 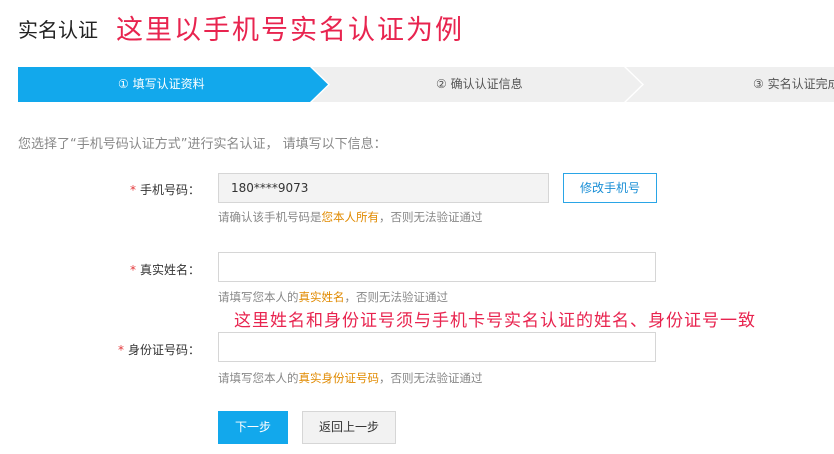 I want to click on phone-label: * 手机号码：, so click(x=105, y=189).